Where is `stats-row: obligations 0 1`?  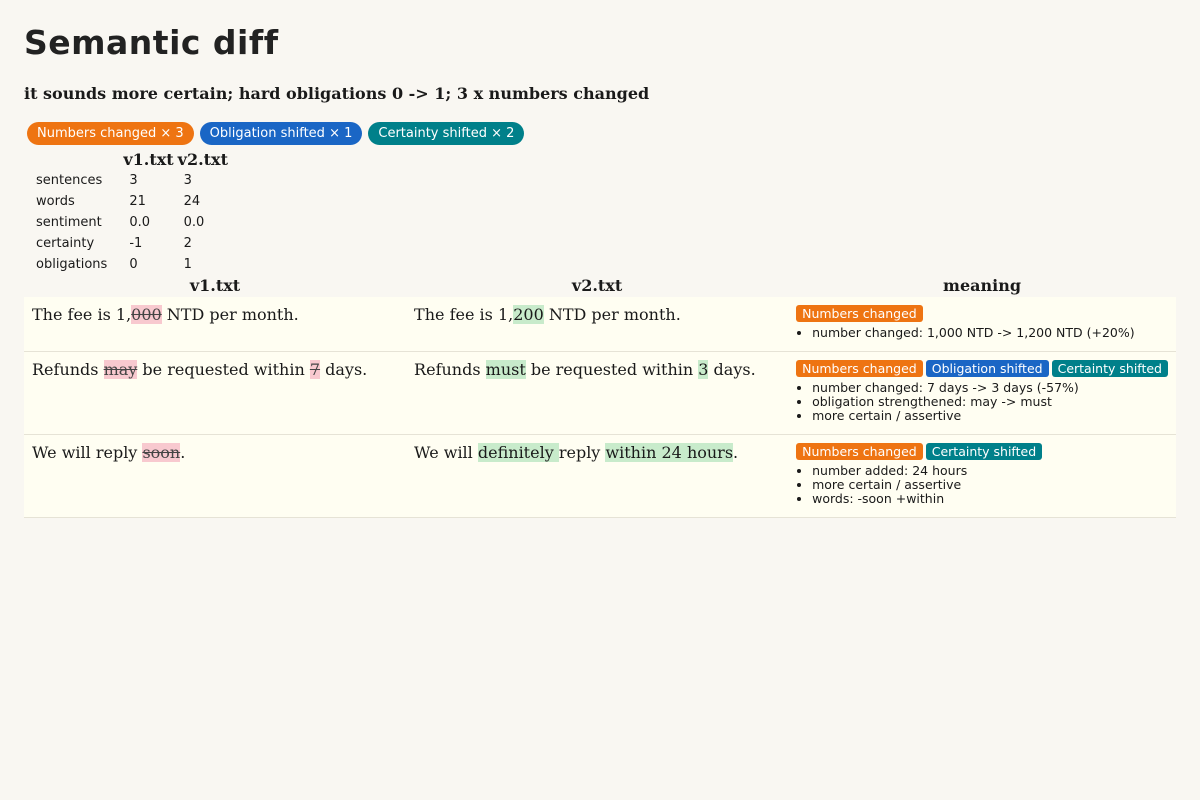 stats-row: obligations 0 1 is located at coordinates (129, 264).